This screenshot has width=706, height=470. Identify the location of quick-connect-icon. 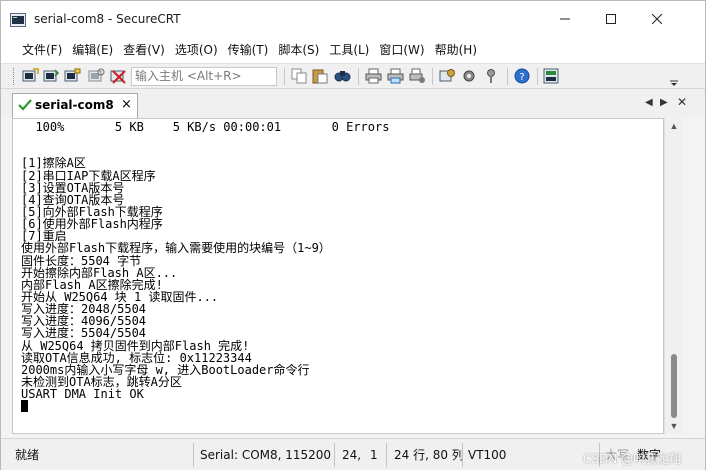
(51, 76).